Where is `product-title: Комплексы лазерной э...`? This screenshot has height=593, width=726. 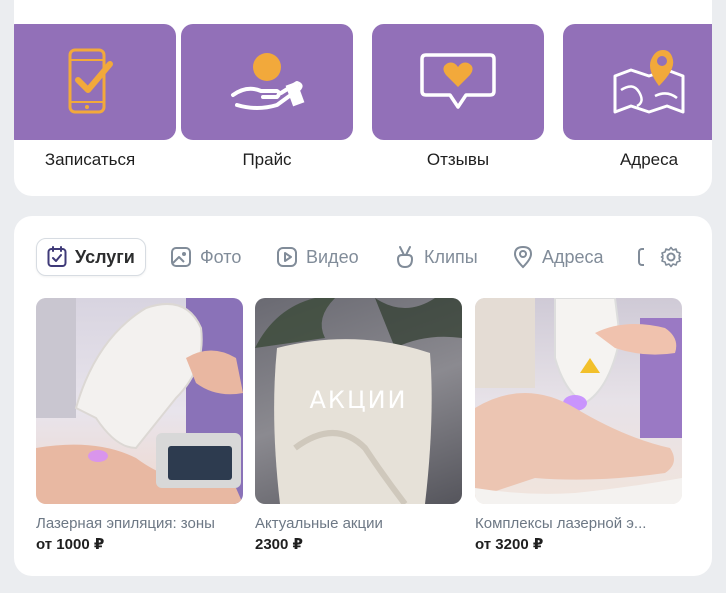 product-title: Комплексы лазерной э... is located at coordinates (561, 523).